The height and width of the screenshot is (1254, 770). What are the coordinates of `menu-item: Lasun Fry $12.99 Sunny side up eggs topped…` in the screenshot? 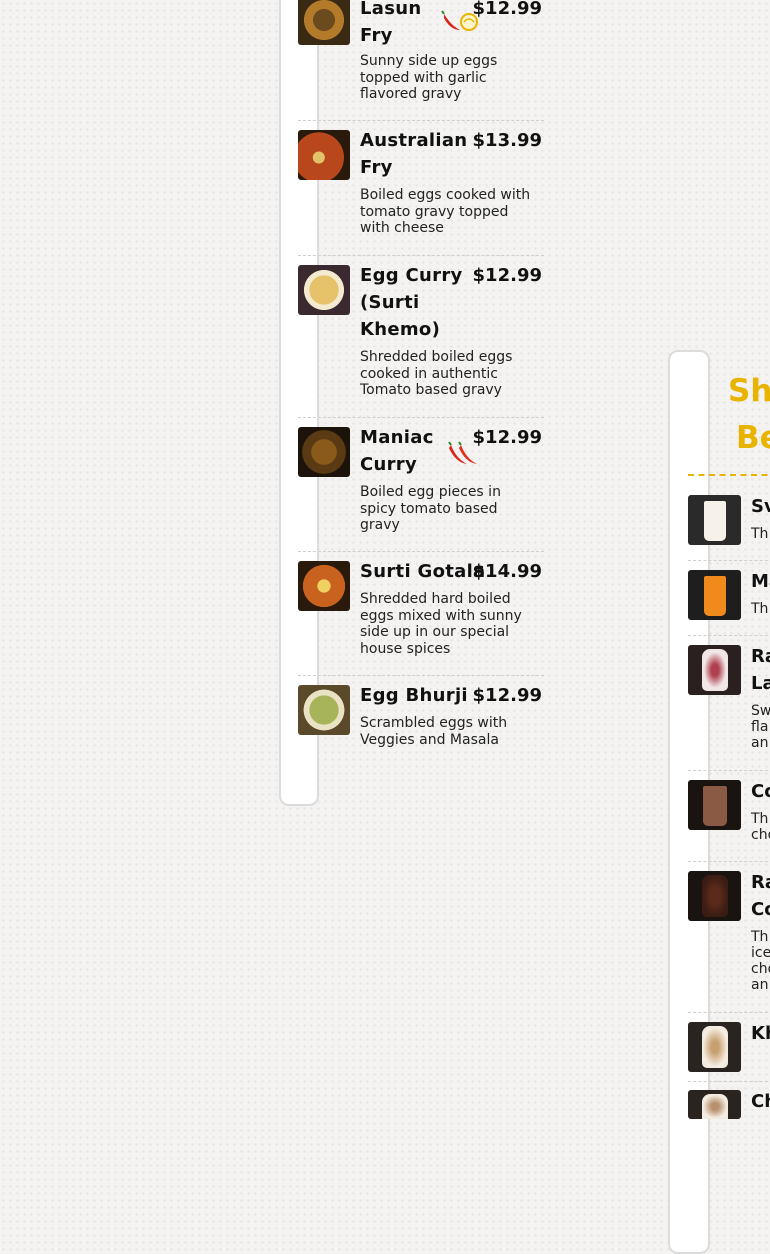 It's located at (421, 60).